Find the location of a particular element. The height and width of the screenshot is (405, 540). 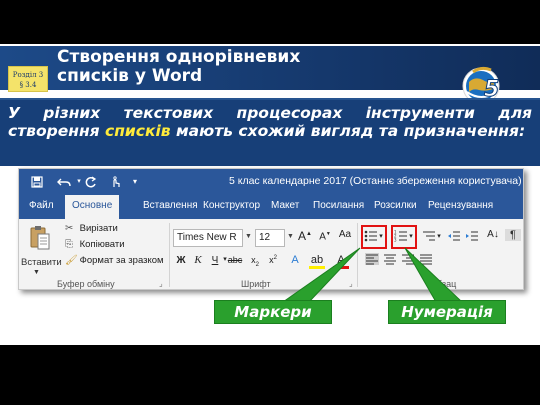

tab-layout: Макет is located at coordinates (285, 205).